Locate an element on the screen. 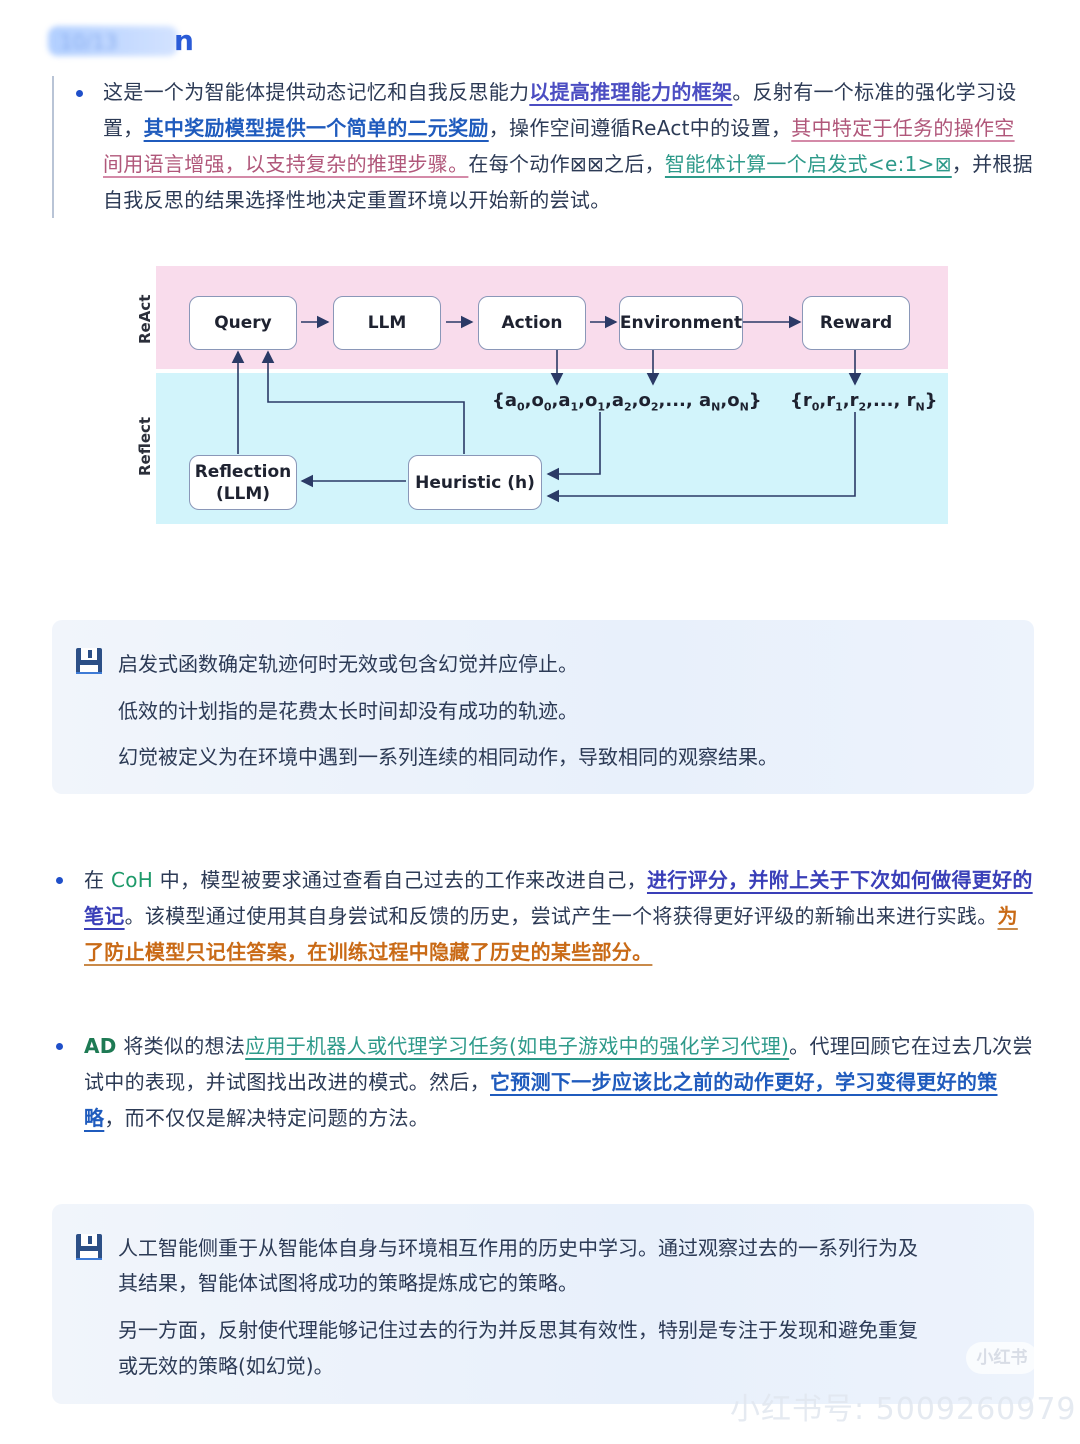 The height and width of the screenshot is (1444, 1080). callout-line: 另一方面，反射使代理能够记住过去的行为并反思其有效性，特别是专注于发现和避免重复 is located at coordinates (518, 1330).